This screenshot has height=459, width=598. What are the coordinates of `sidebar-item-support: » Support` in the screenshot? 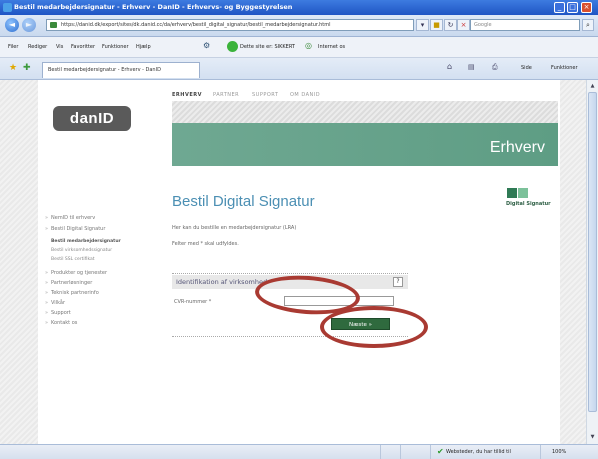 It's located at (58, 313).